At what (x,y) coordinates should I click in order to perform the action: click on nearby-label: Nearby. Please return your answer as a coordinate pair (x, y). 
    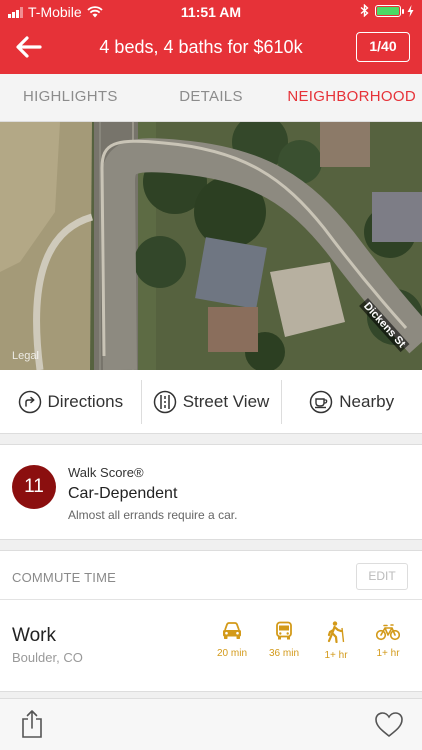
    Looking at the image, I should click on (367, 401).